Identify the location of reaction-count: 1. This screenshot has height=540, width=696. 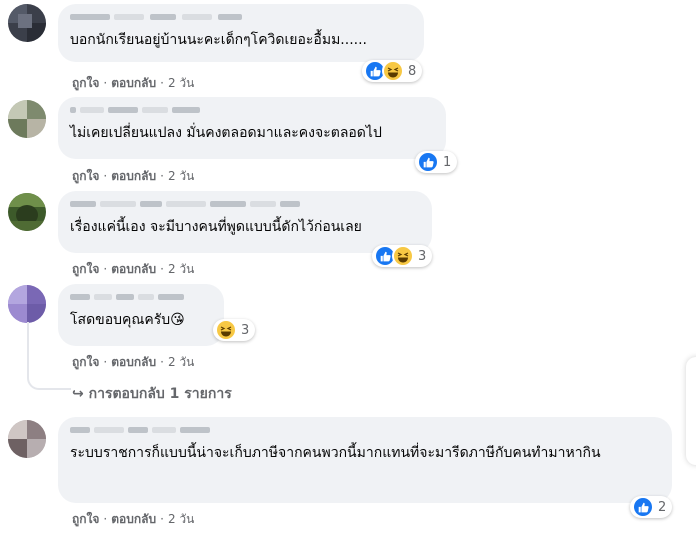
(447, 162).